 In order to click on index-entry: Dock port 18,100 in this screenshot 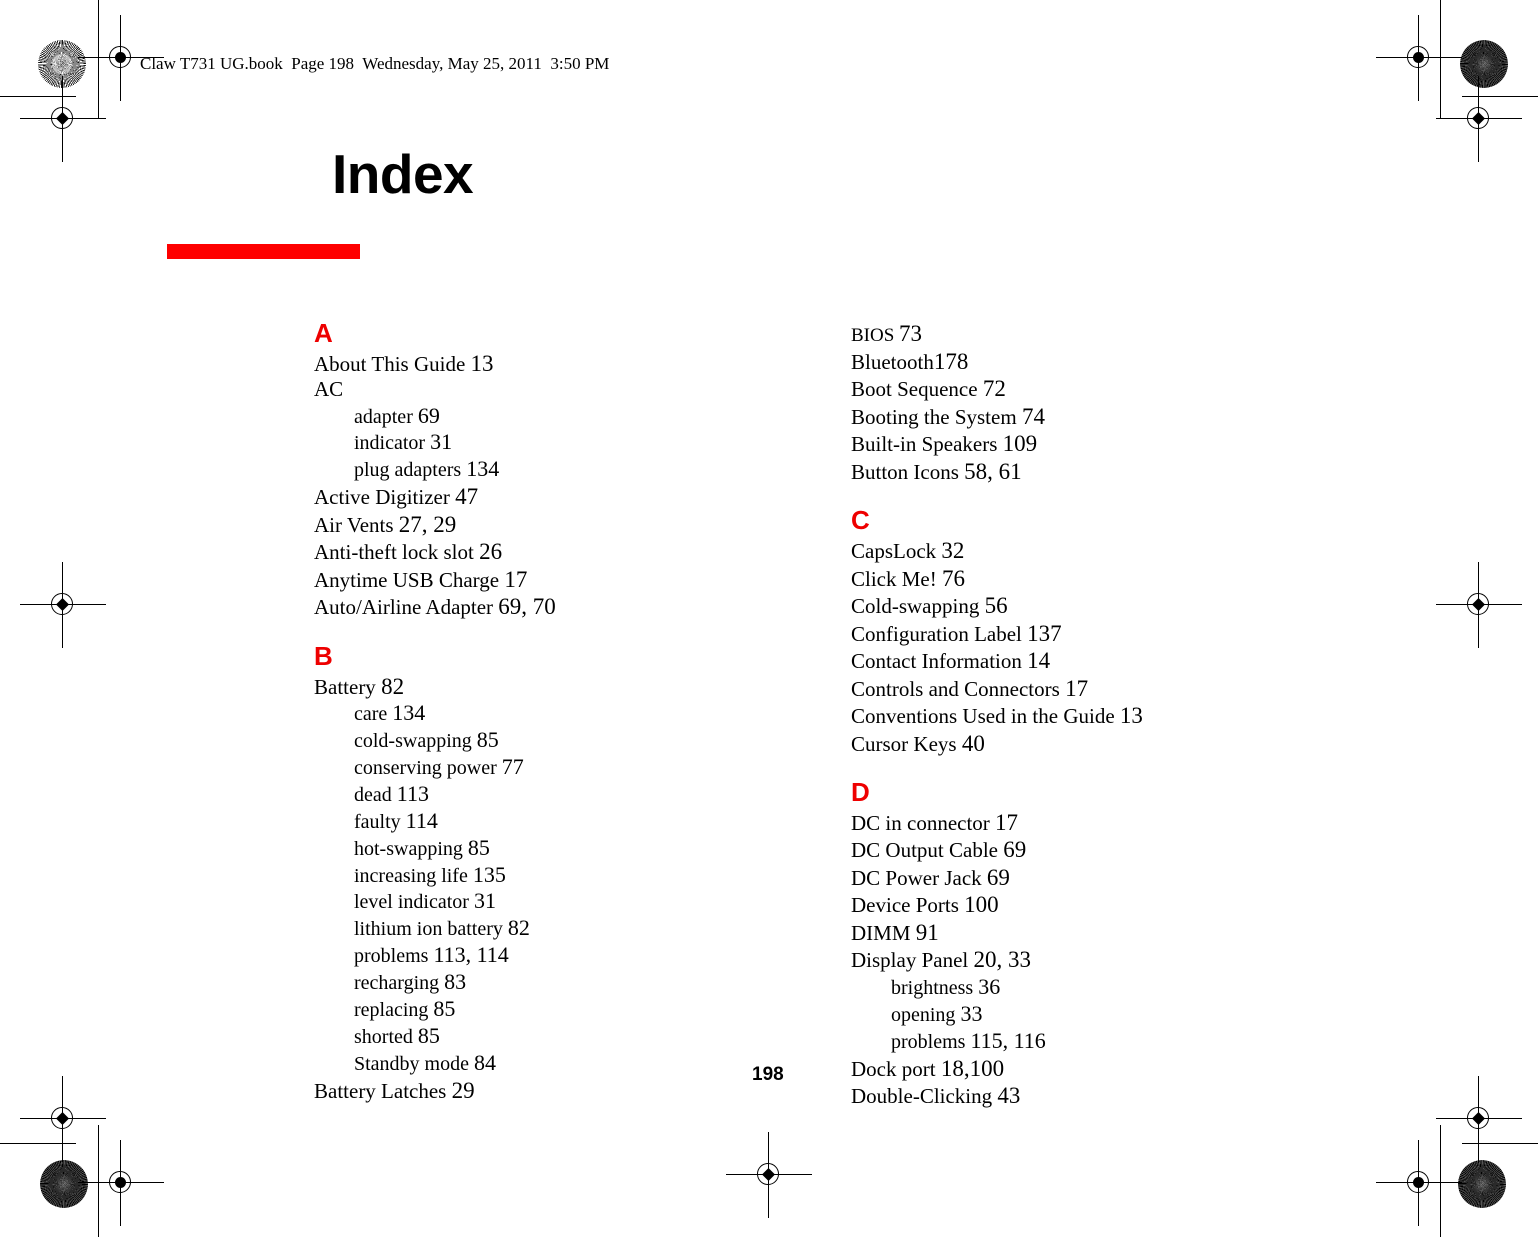, I will do `click(1051, 1068)`.